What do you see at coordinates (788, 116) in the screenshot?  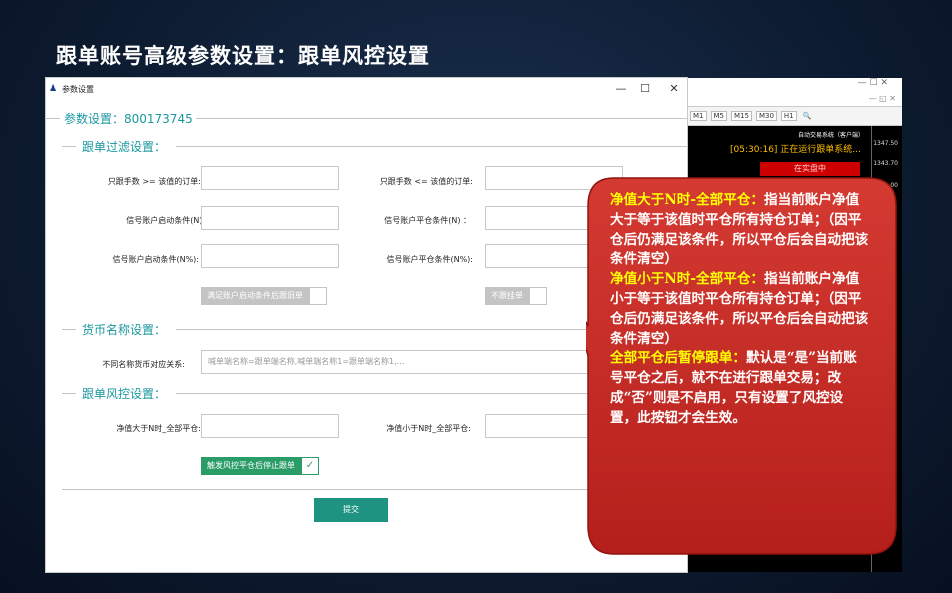 I see `timeframe-h1: H1` at bounding box center [788, 116].